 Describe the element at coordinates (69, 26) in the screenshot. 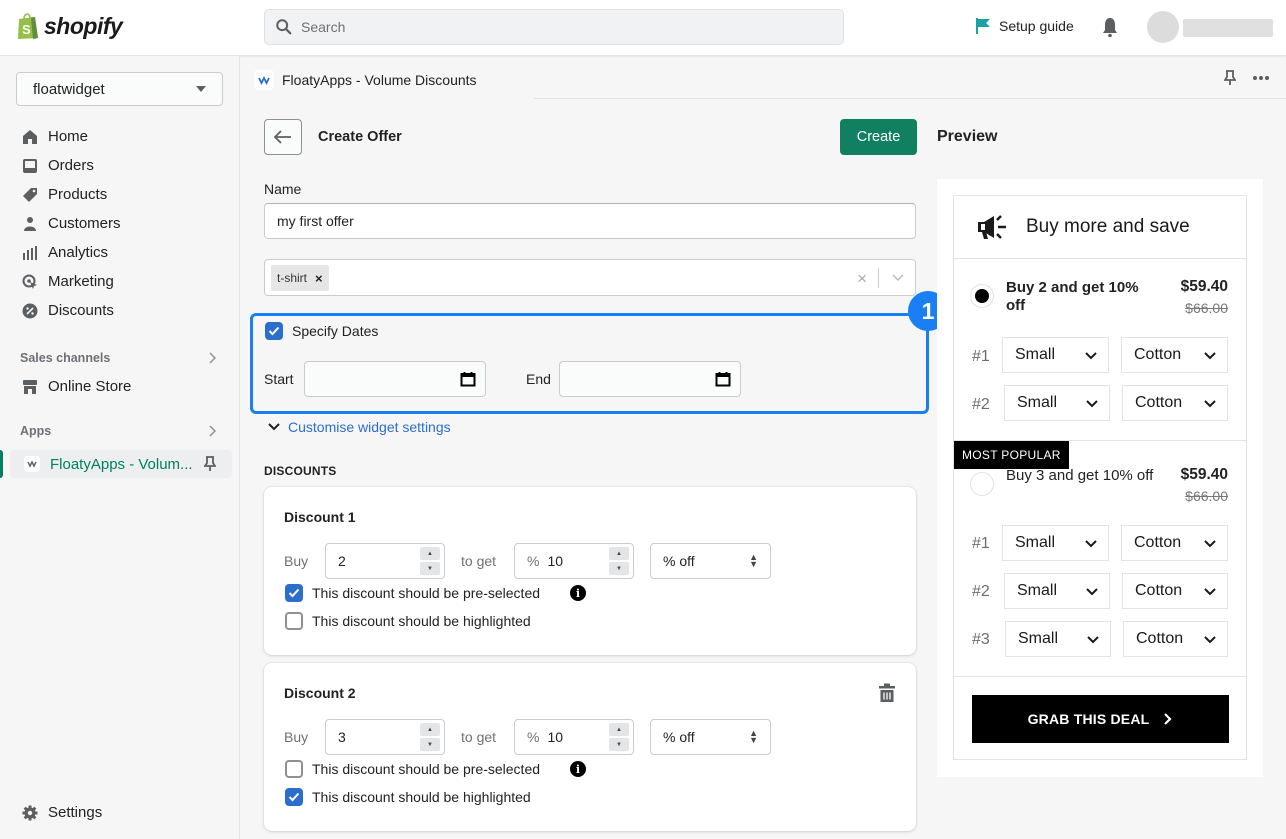

I see `shopify-logo: S shopify` at that location.